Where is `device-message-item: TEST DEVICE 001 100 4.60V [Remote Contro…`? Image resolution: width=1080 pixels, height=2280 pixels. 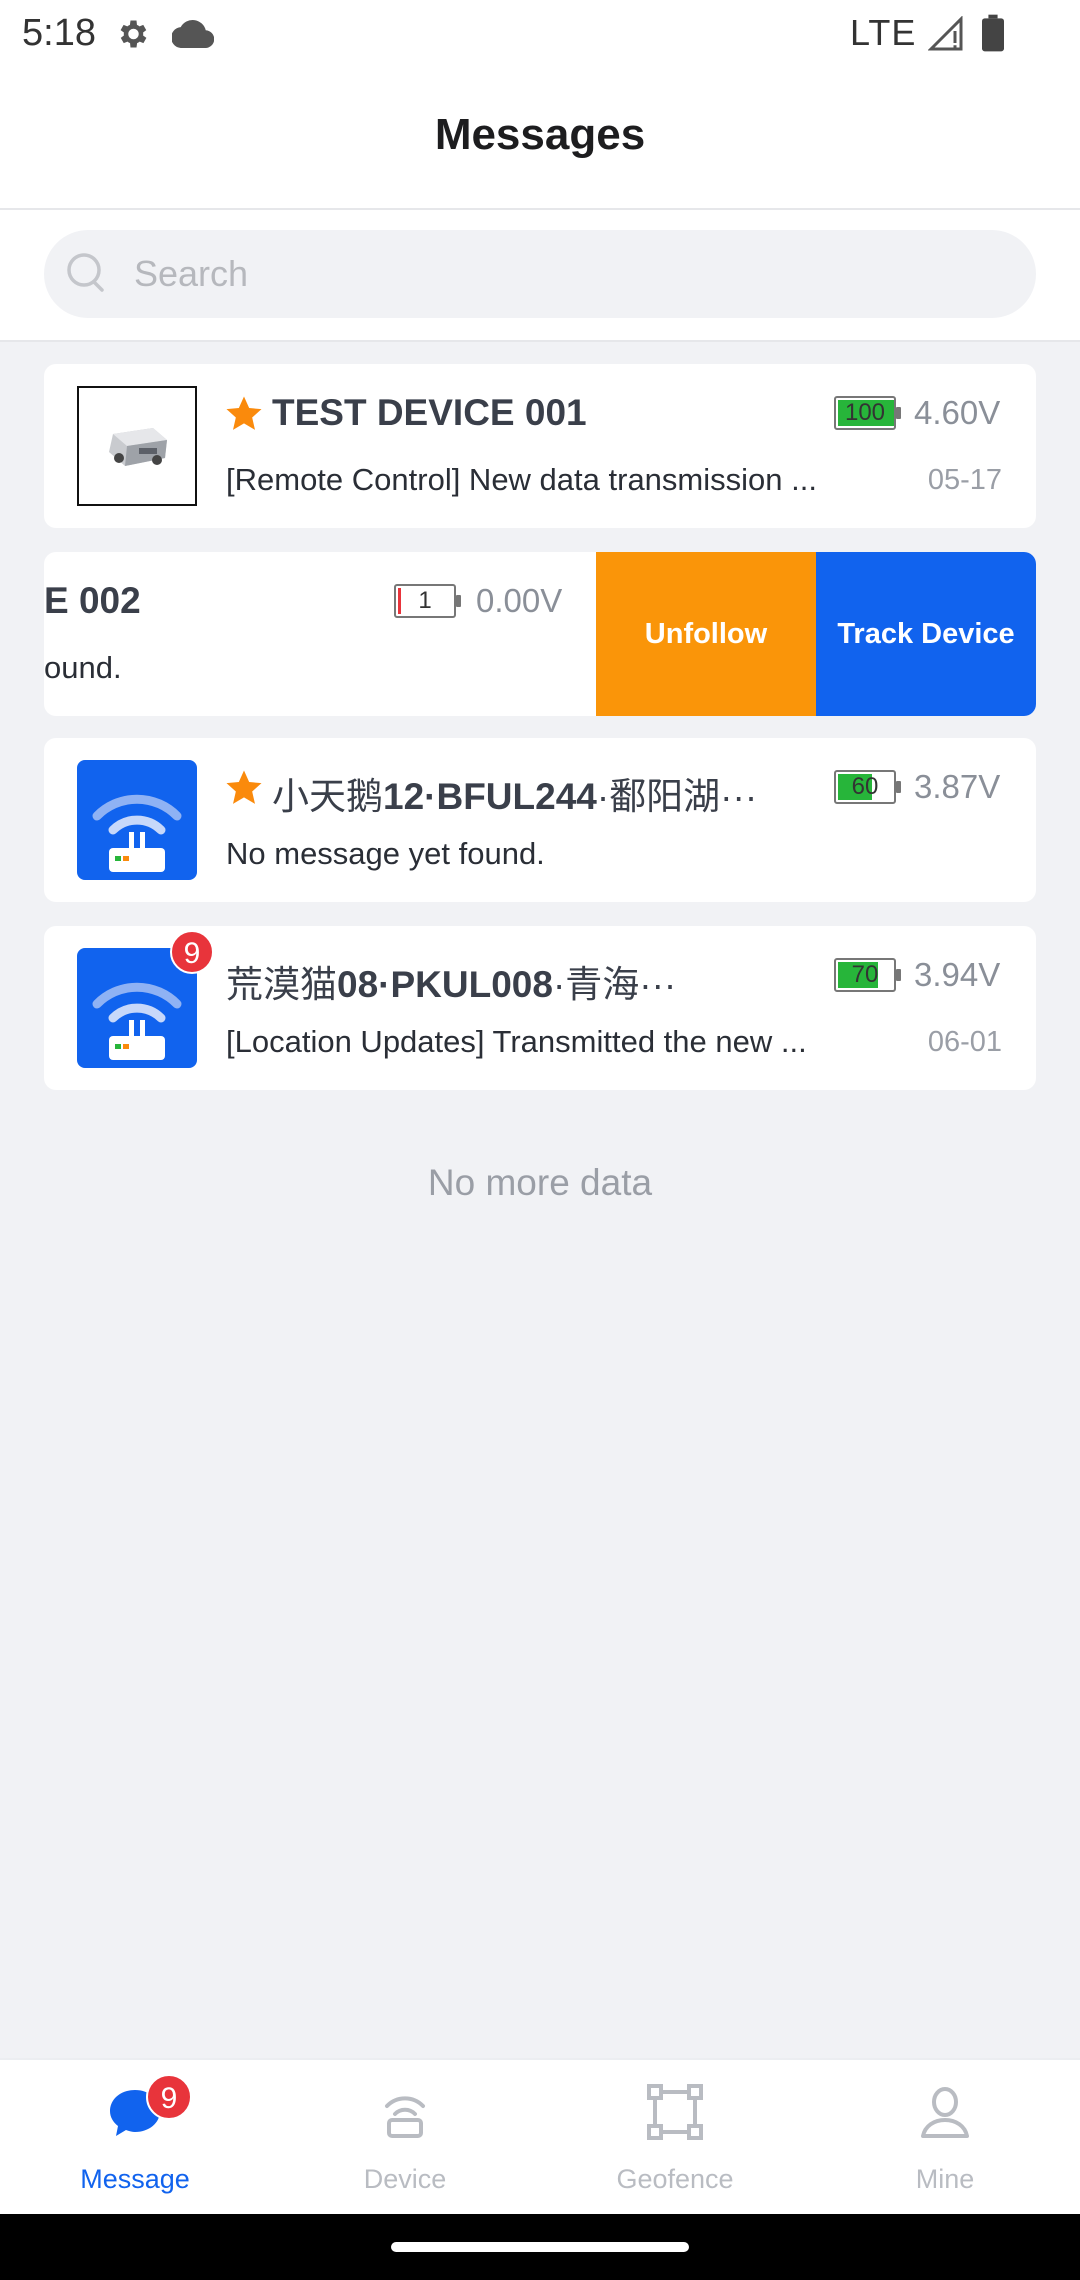
device-message-item: TEST DEVICE 001 100 4.60V [Remote Contro… is located at coordinates (540, 446).